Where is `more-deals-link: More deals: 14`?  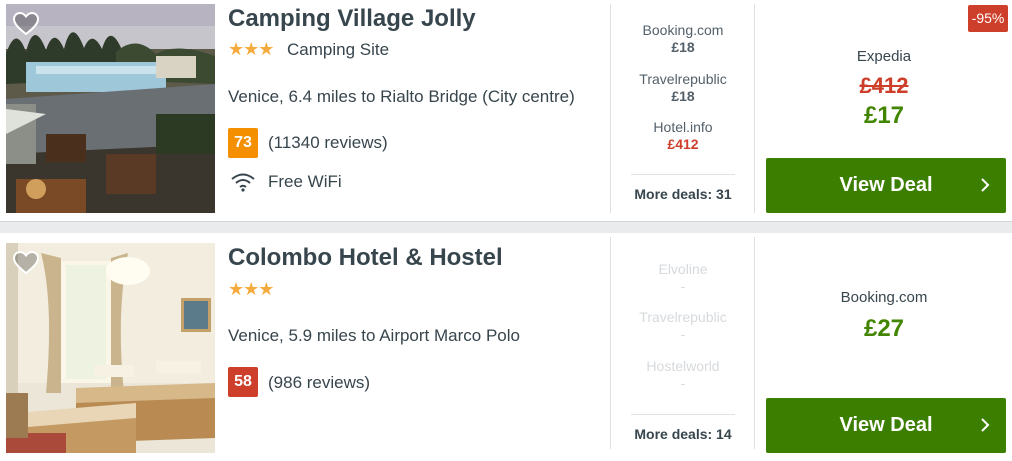 more-deals-link: More deals: 14 is located at coordinates (683, 434).